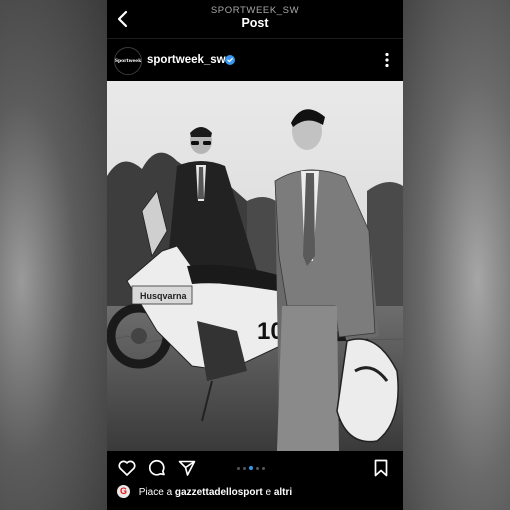  I want to click on username-link: sportweek_sw, so click(186, 60).